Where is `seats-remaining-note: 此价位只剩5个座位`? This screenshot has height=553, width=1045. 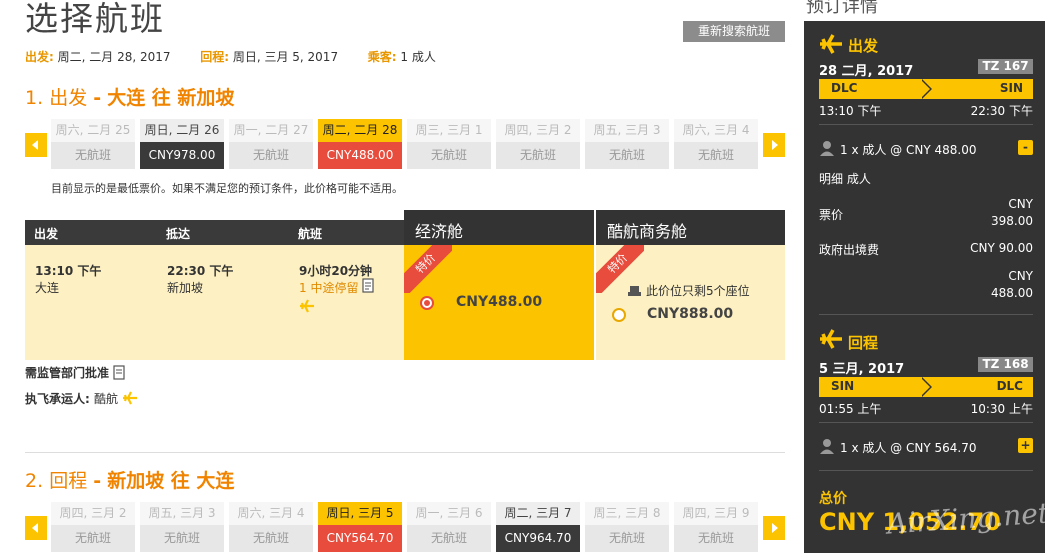
seats-remaining-note: 此价位只剩5个座位 is located at coordinates (698, 291).